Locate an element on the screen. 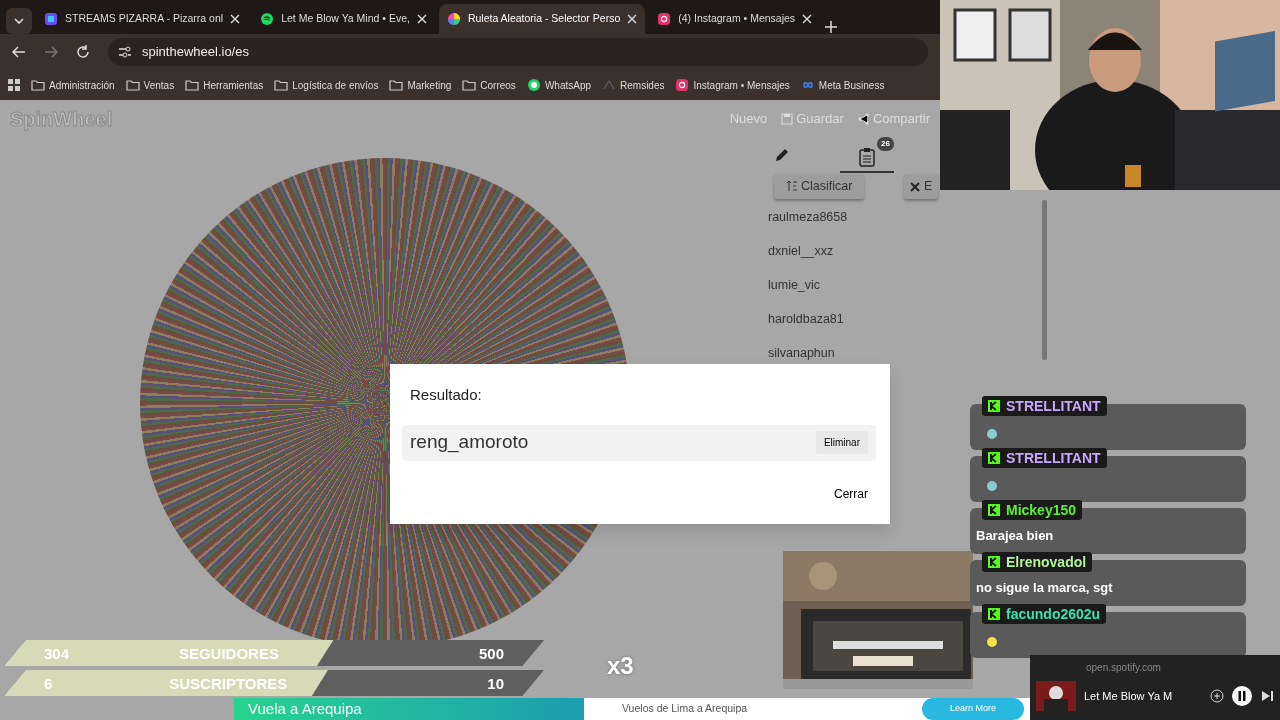 This screenshot has width=1280, height=720. pause-icon is located at coordinates (1242, 696).